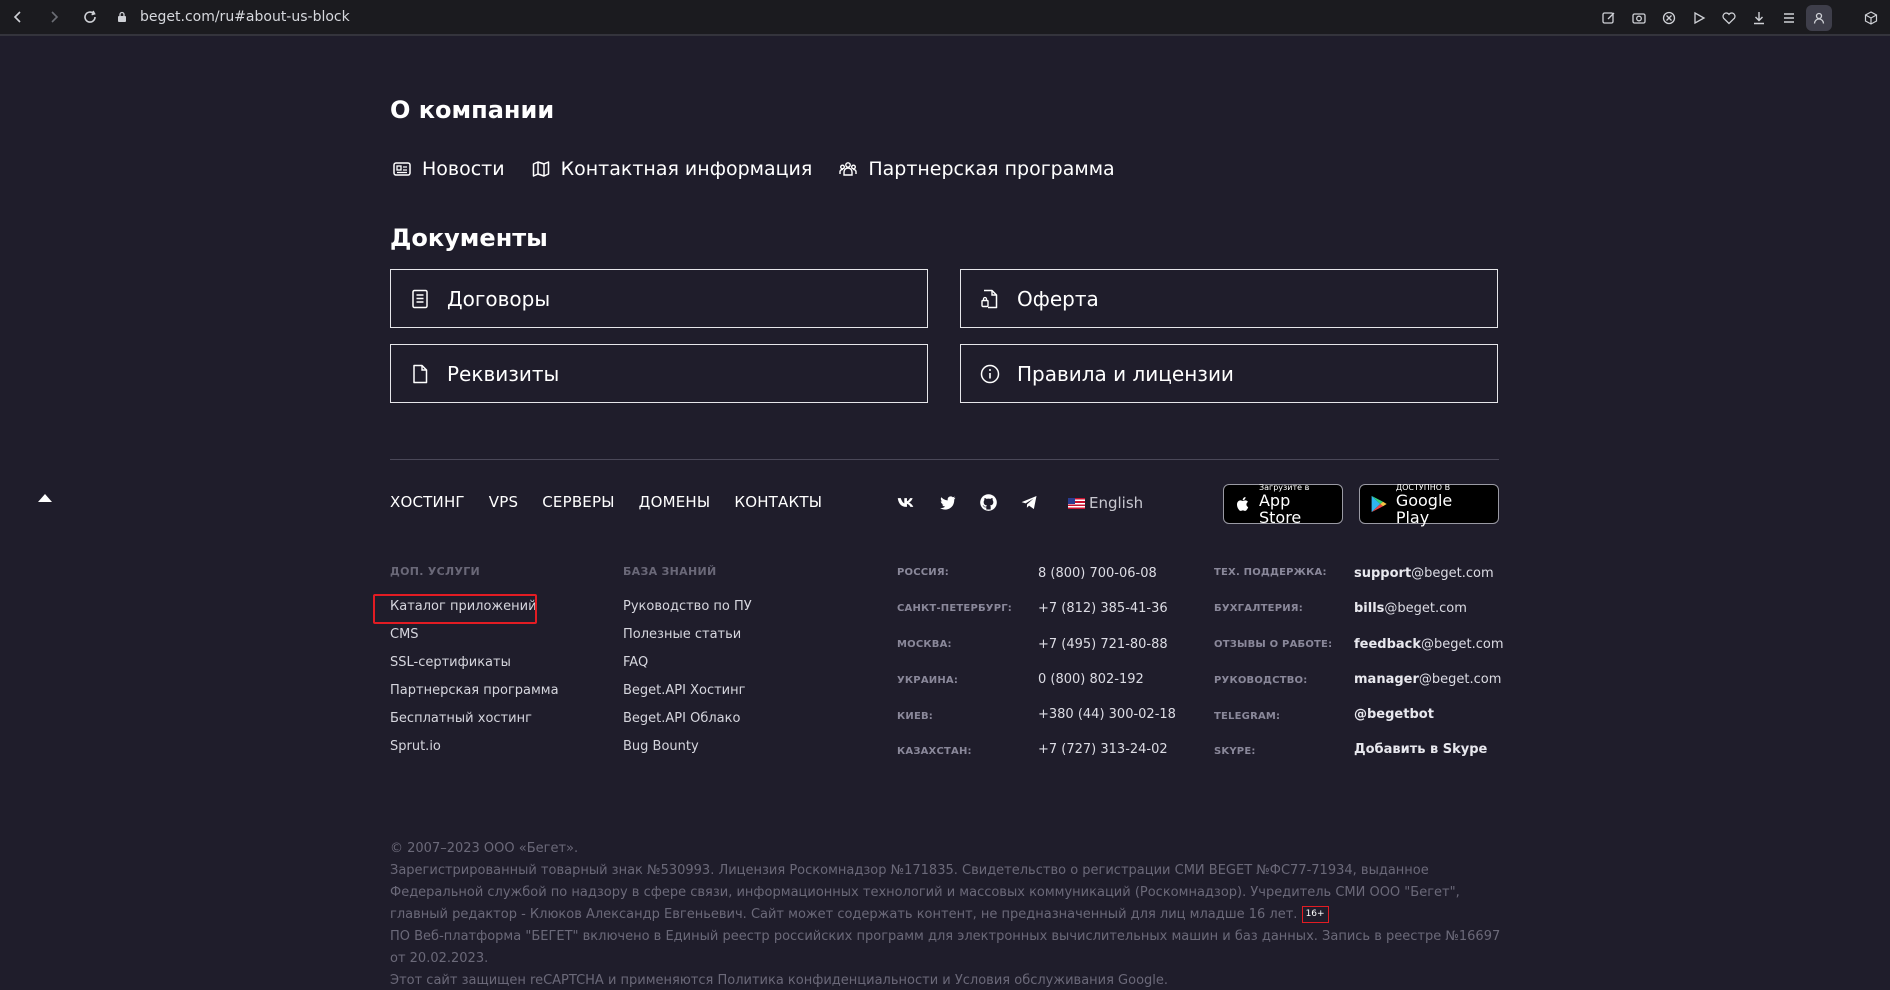 Image resolution: width=1890 pixels, height=990 pixels. What do you see at coordinates (1424, 573) in the screenshot?
I see `support-email-tech: support@beget.com` at bounding box center [1424, 573].